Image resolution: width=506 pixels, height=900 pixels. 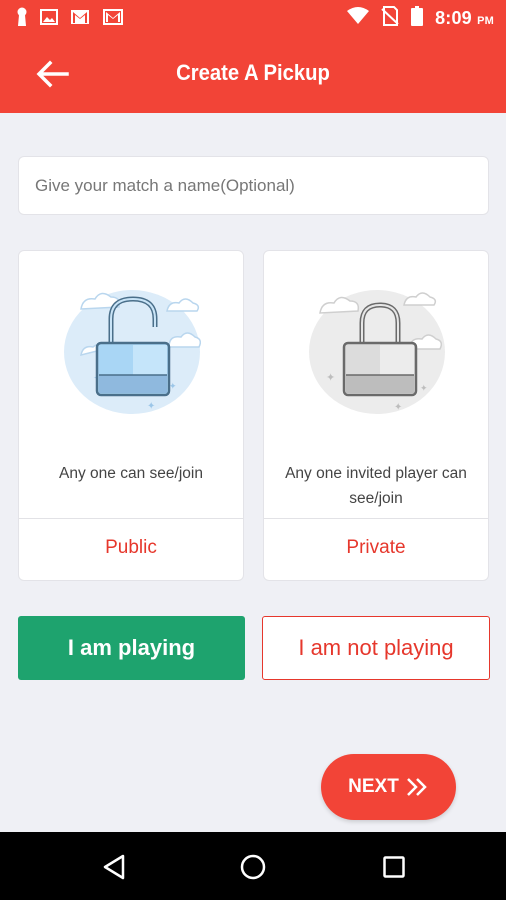 I want to click on page-title: Create A Pickup, so click(x=253, y=72).